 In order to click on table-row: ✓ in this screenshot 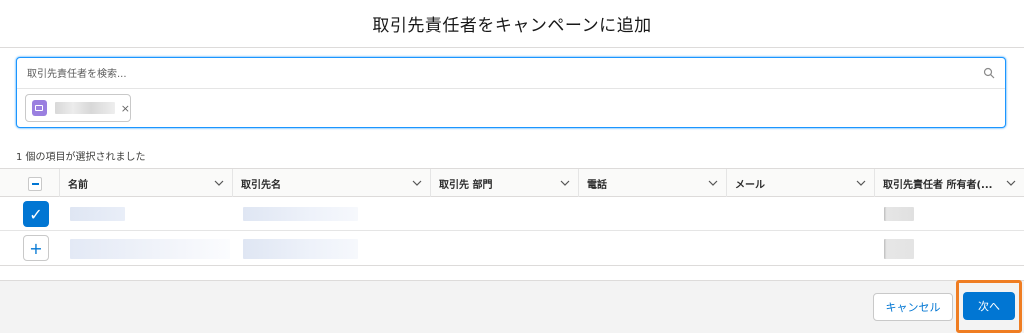, I will do `click(512, 214)`.